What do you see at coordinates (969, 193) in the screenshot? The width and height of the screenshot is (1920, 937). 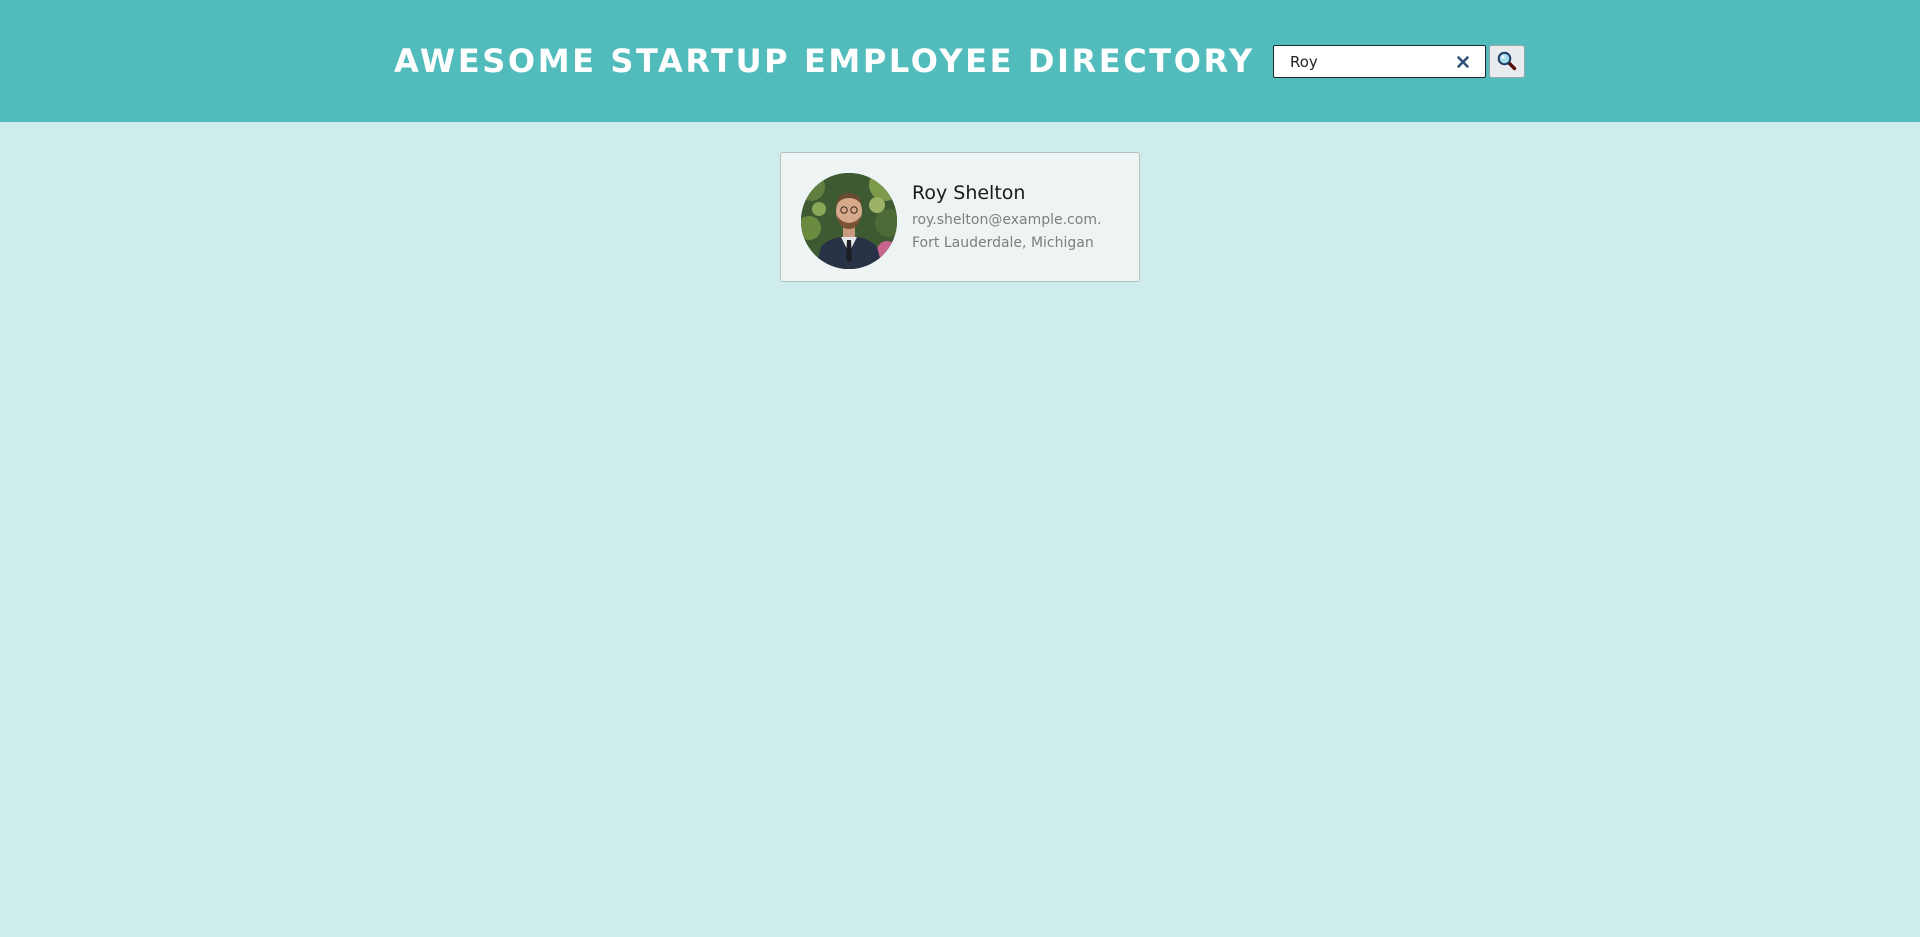 I see `employee-name: Roy Shelton` at bounding box center [969, 193].